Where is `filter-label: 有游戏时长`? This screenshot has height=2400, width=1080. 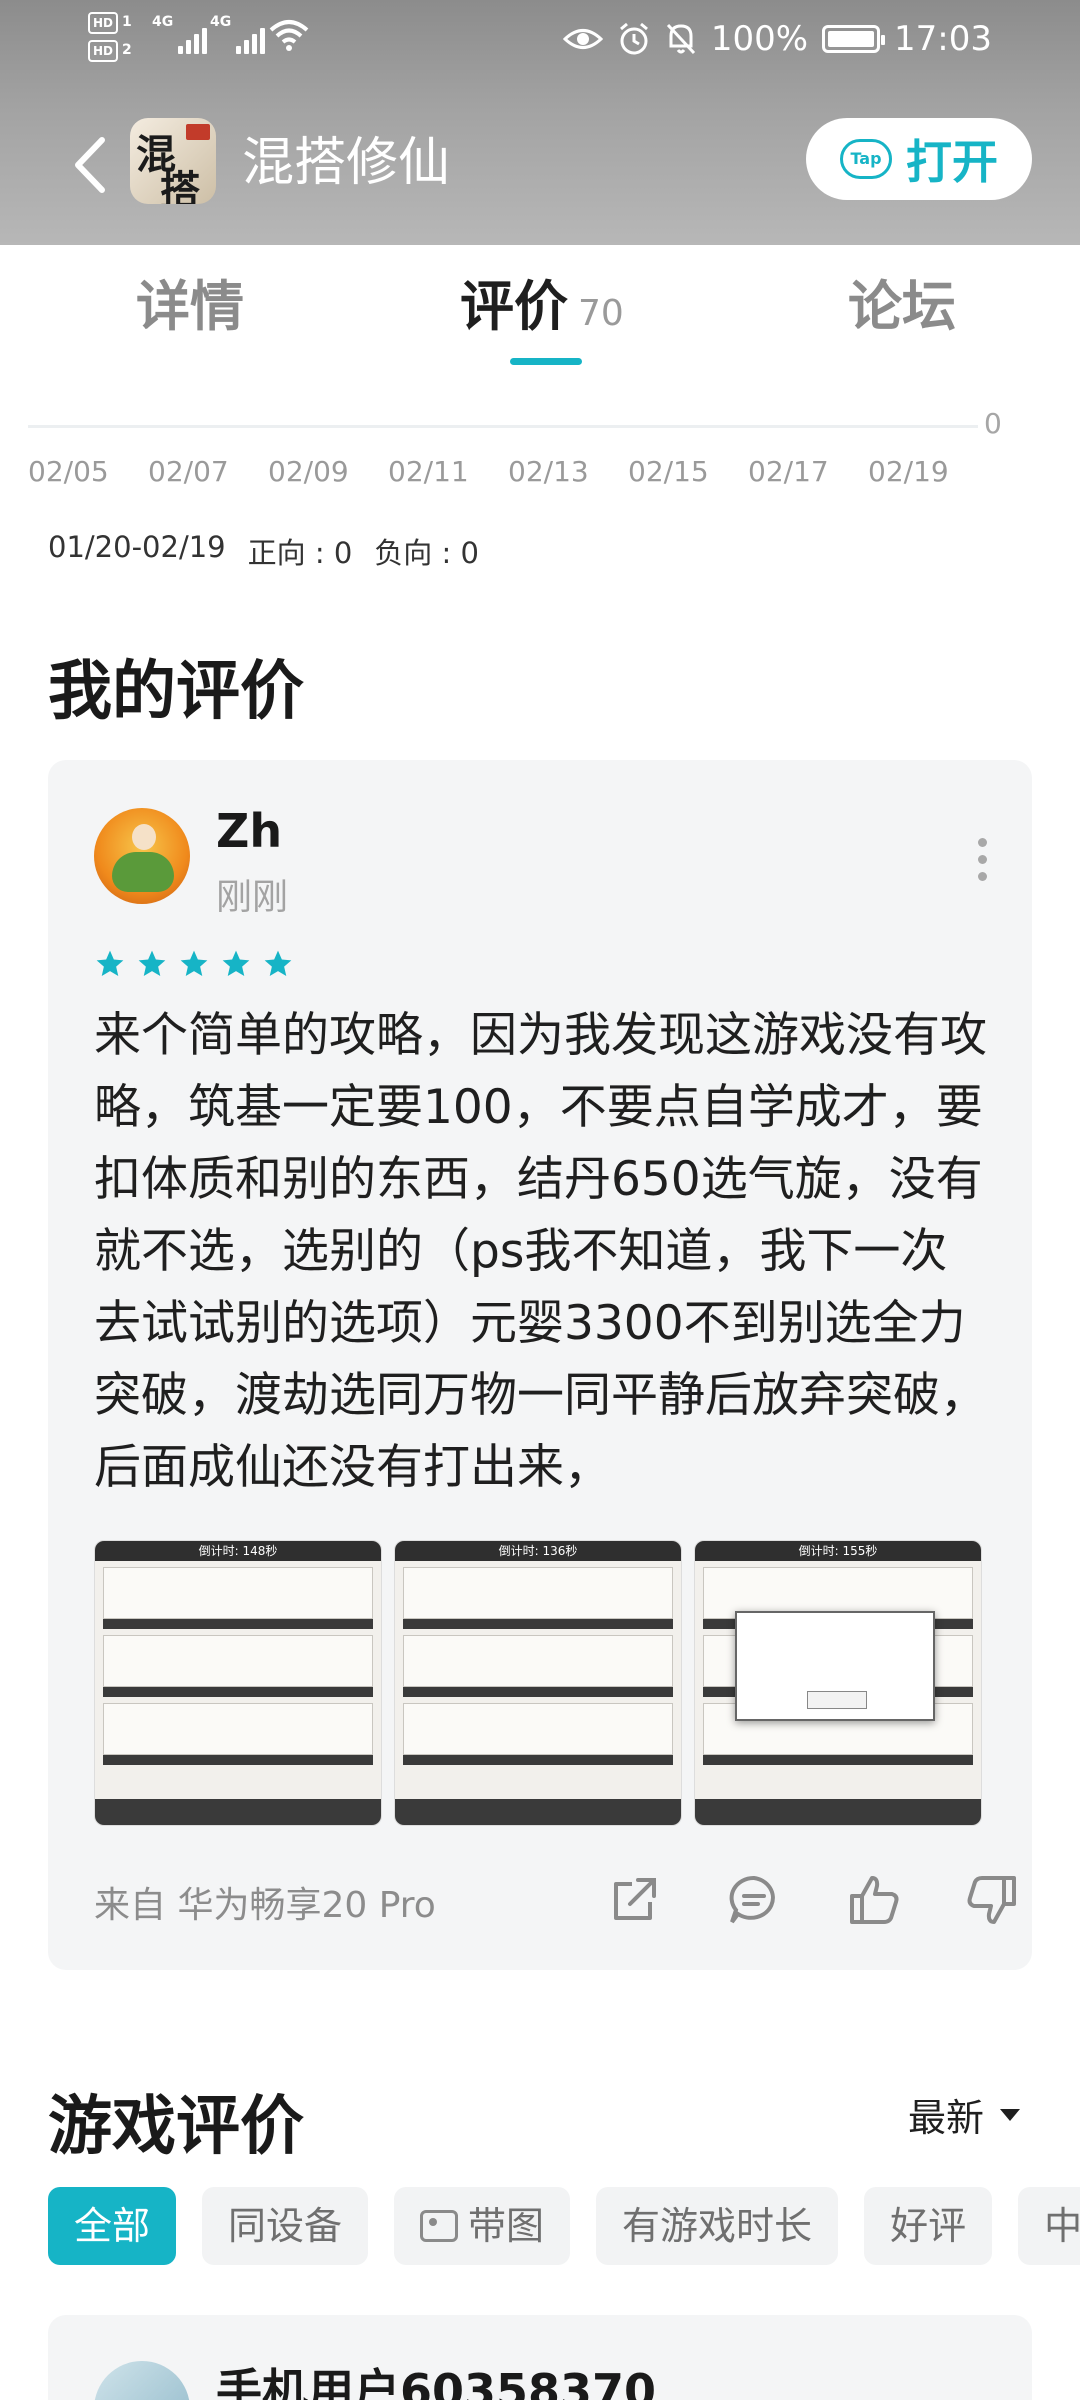 filter-label: 有游戏时长 is located at coordinates (717, 2226).